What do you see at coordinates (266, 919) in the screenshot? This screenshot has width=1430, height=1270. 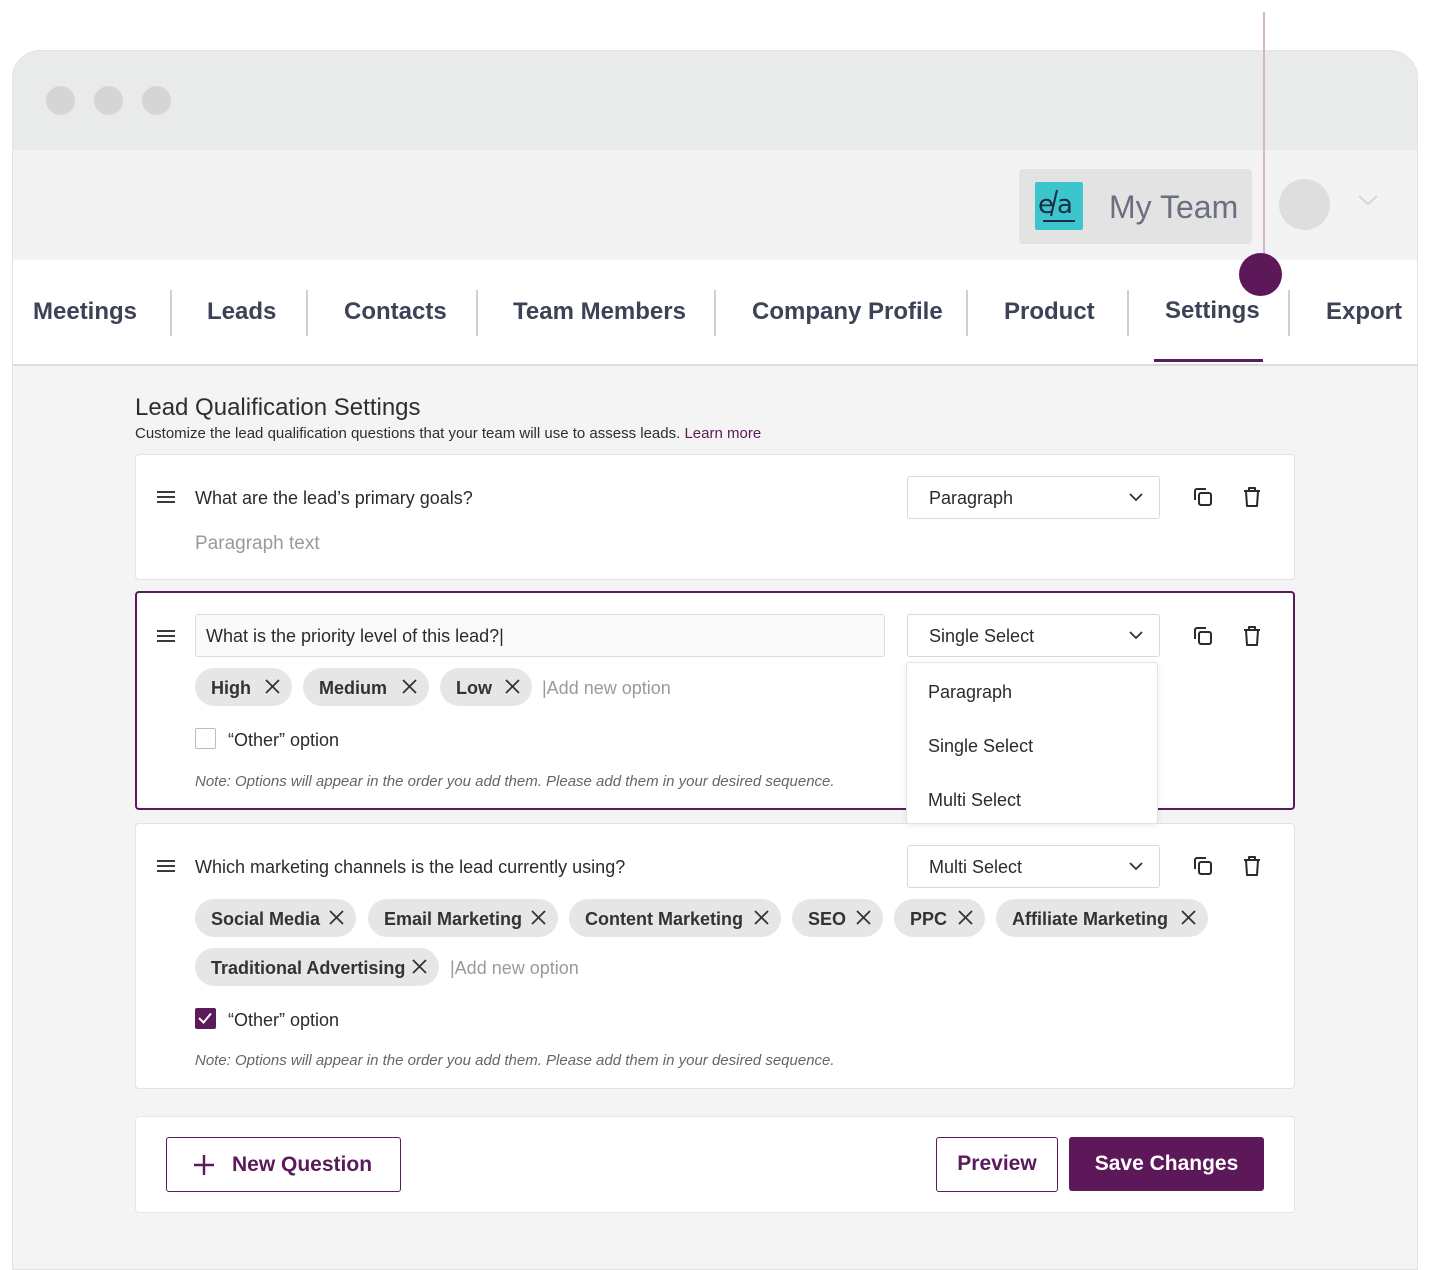 I see `option-label: Social Media` at bounding box center [266, 919].